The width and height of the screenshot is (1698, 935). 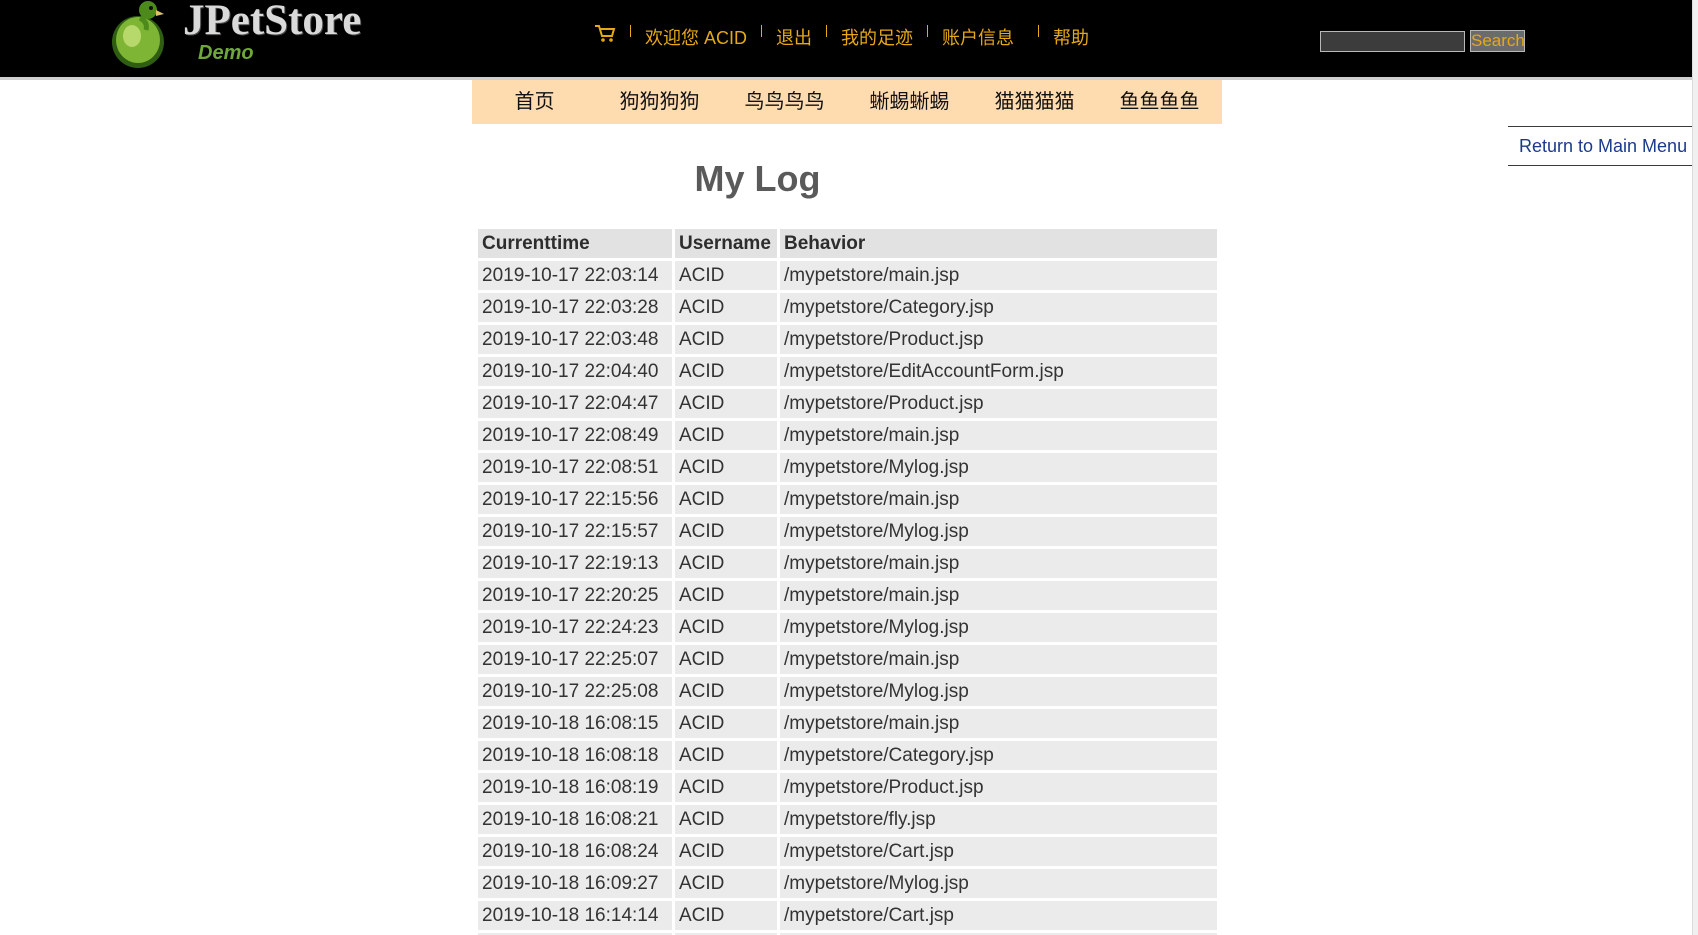 What do you see at coordinates (575, 339) in the screenshot?
I see `cell-currenttime: 2019-10-17 22:03:48` at bounding box center [575, 339].